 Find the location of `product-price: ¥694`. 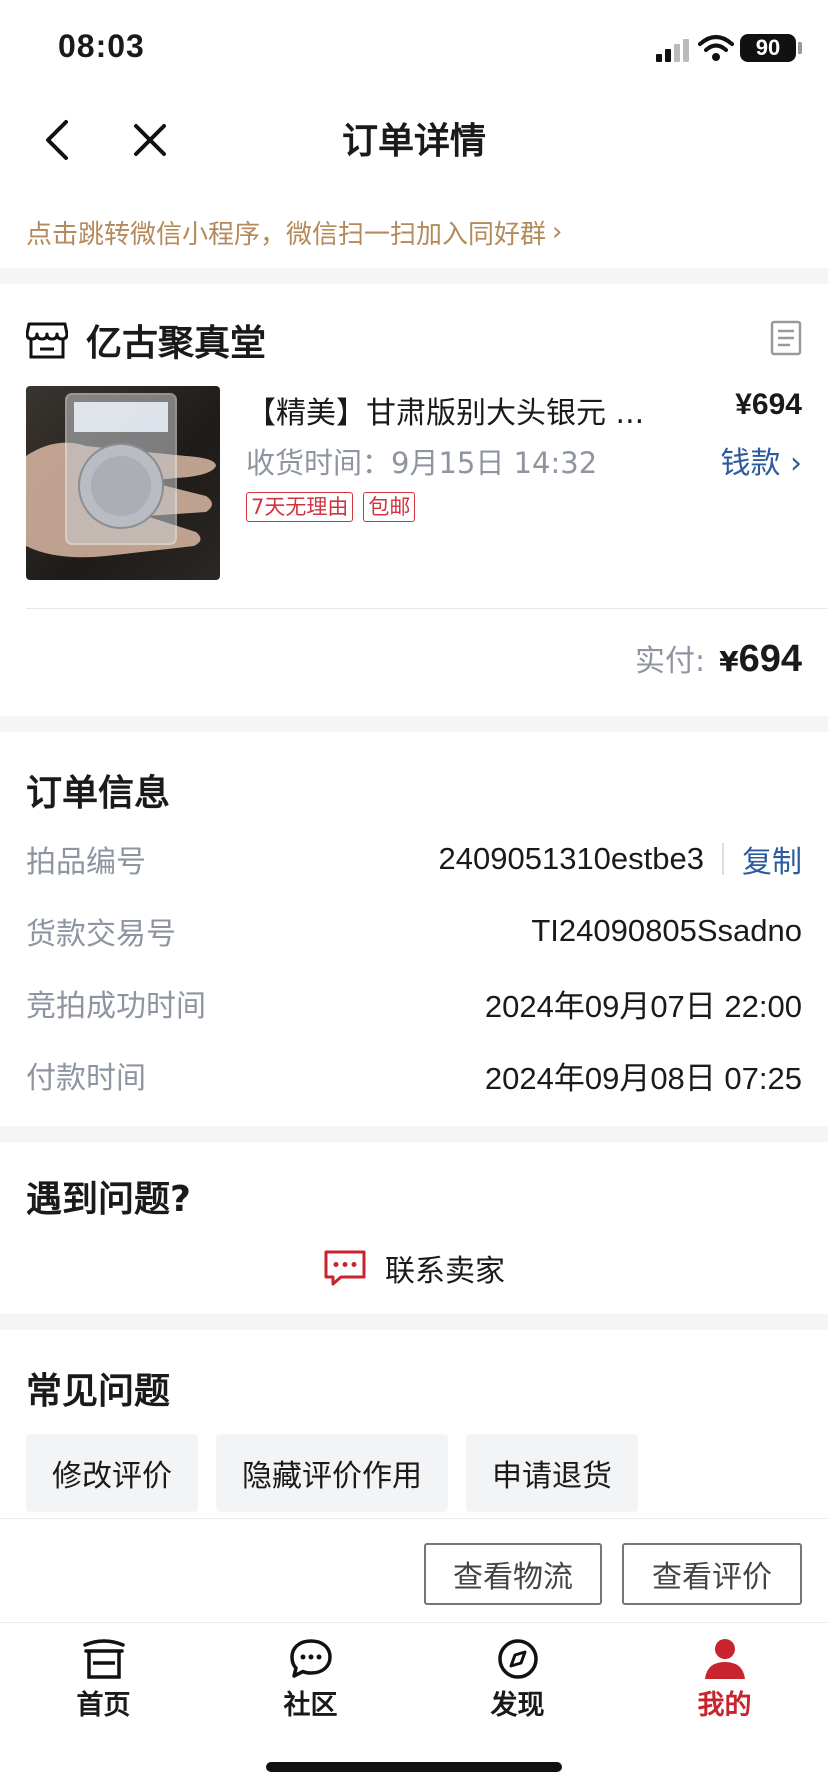

product-price: ¥694 is located at coordinates (768, 404).